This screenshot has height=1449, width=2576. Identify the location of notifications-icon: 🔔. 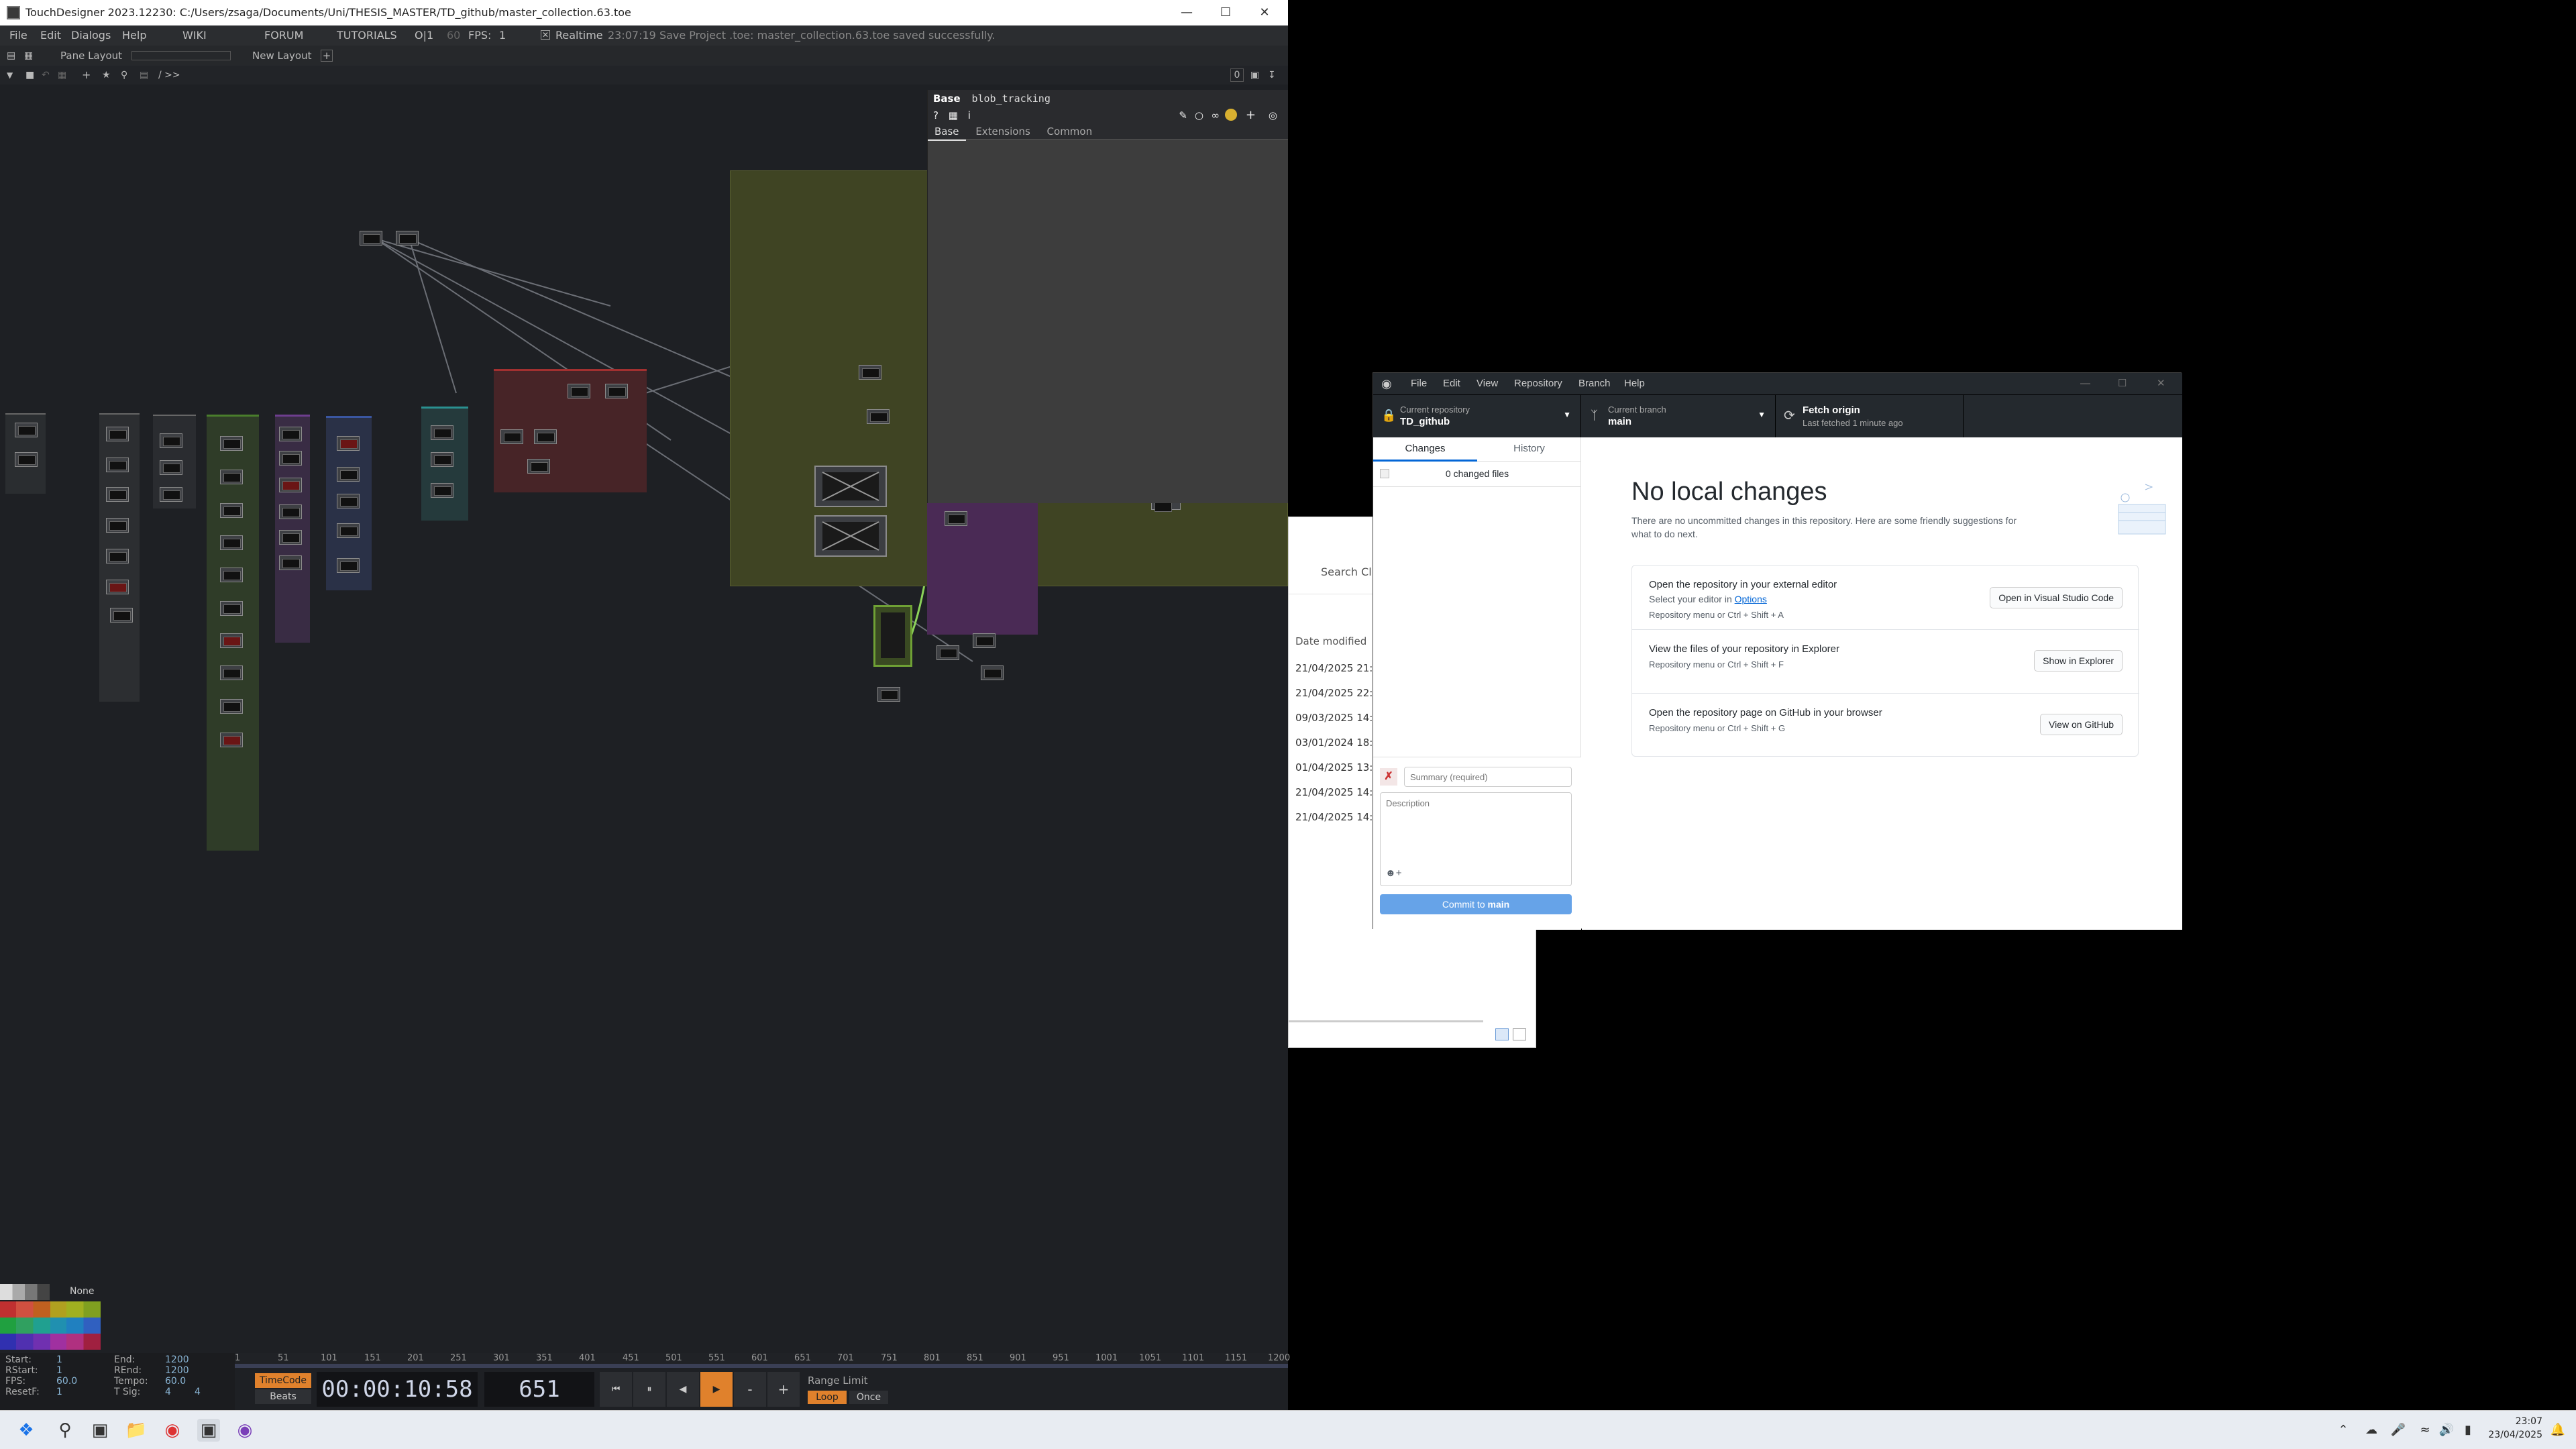
(2557, 1430).